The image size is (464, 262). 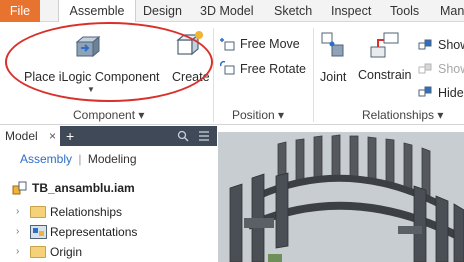 What do you see at coordinates (94, 232) in the screenshot?
I see `tree-item-label: Representations` at bounding box center [94, 232].